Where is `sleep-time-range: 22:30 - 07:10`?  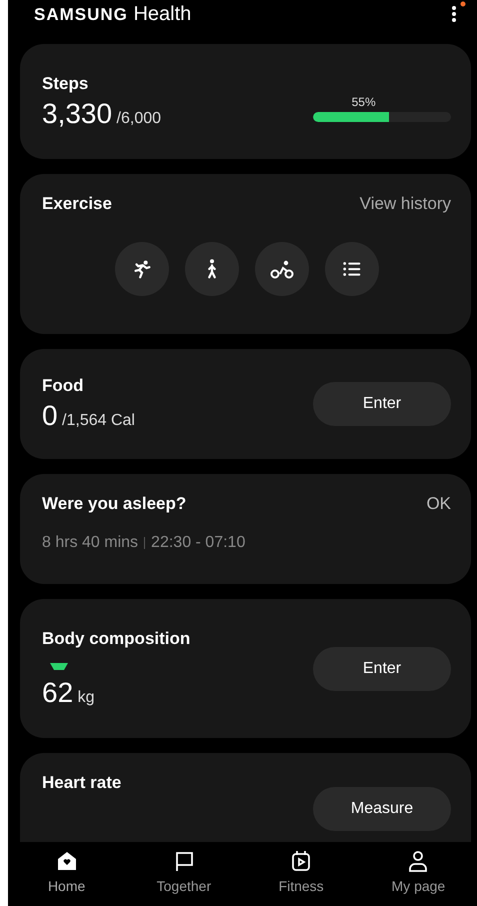
sleep-time-range: 22:30 - 07:10 is located at coordinates (198, 543).